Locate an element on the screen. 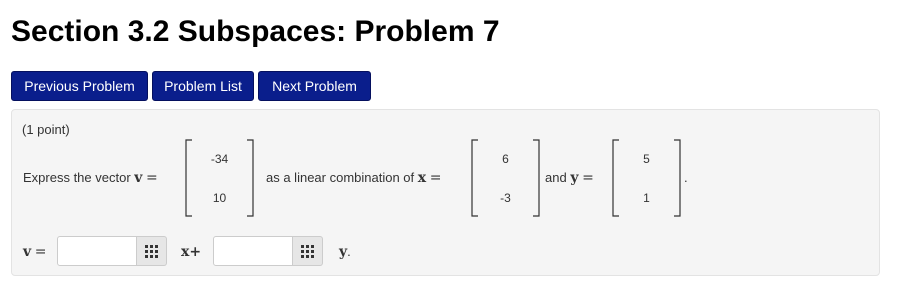 This screenshot has width=898, height=296. page-title: Section 3.2 Subspaces: Problem 7 is located at coordinates (255, 31).